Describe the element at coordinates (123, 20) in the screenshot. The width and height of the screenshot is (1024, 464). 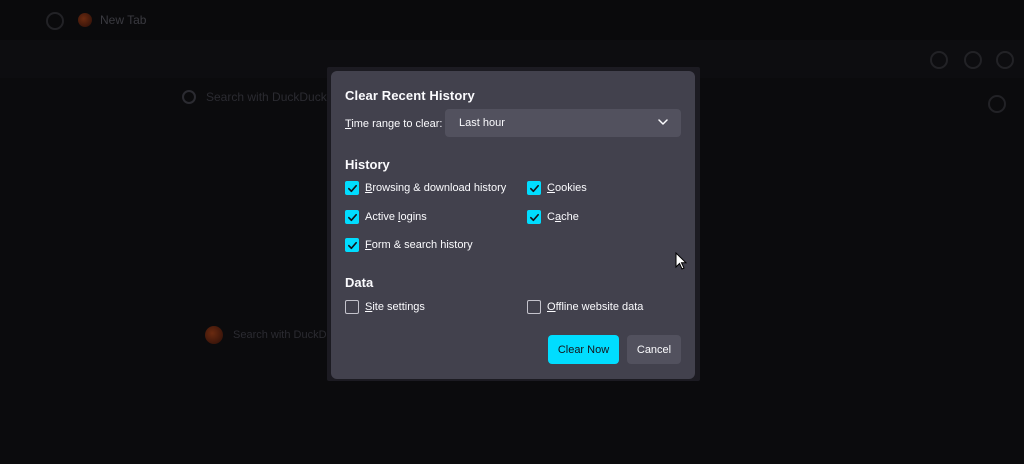
I see `tab-title: New Tab` at that location.